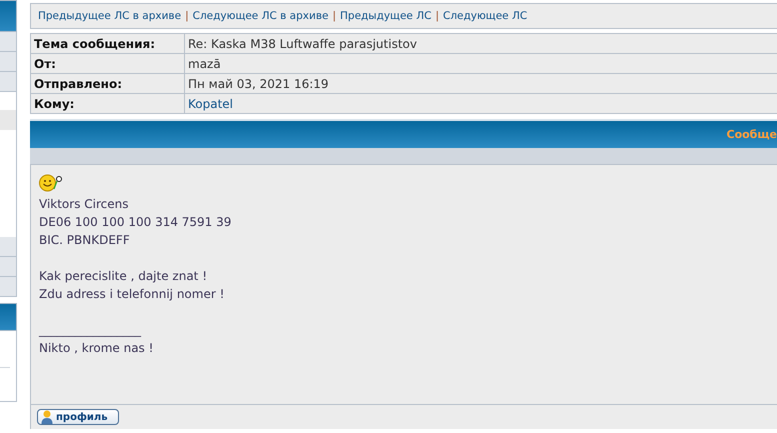 The width and height of the screenshot is (777, 433). What do you see at coordinates (8, 366) in the screenshot?
I see `sidebar-panel` at bounding box center [8, 366].